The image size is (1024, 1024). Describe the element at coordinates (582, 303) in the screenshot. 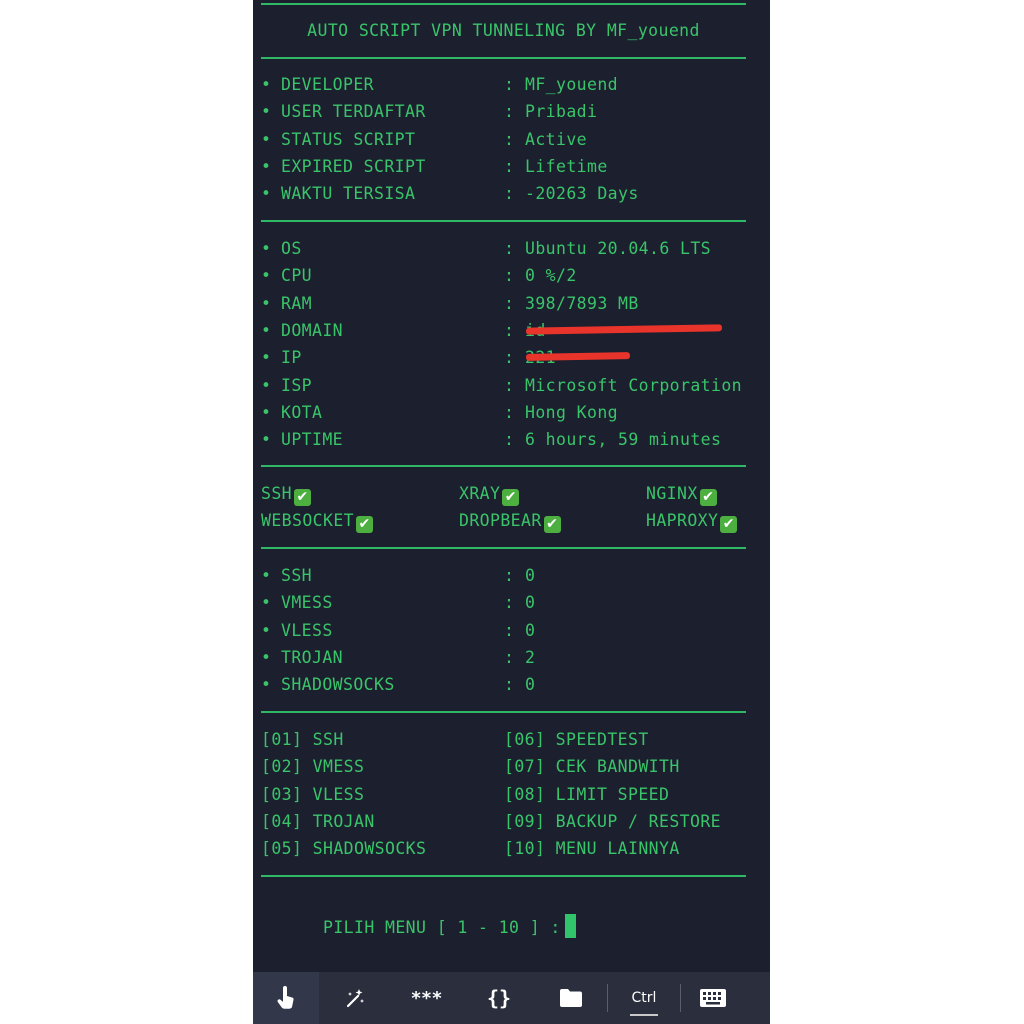

I see `system-info-value: 398/7893 MB` at that location.